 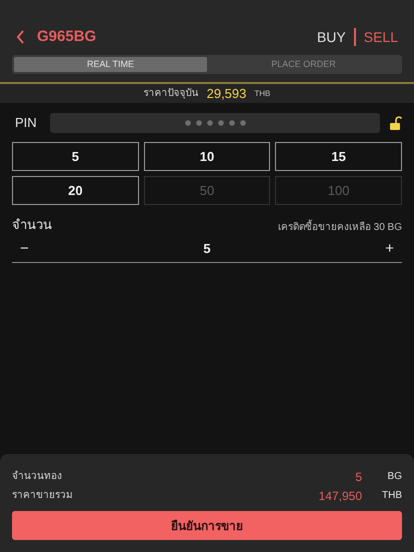 I want to click on quantity-label: จำนวน, so click(x=32, y=225).